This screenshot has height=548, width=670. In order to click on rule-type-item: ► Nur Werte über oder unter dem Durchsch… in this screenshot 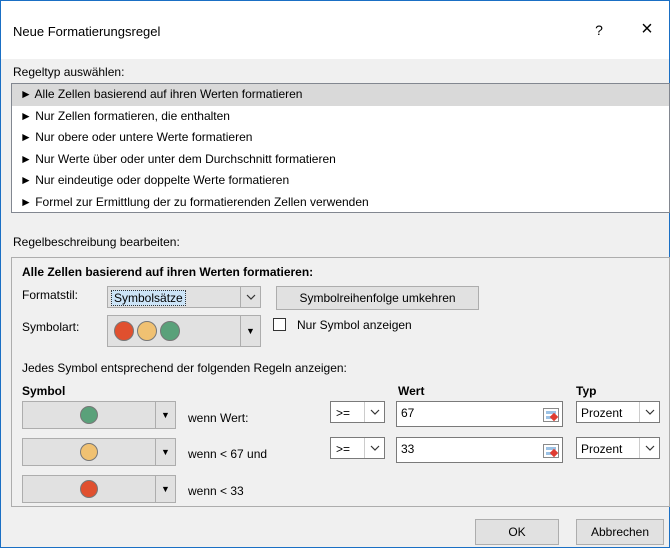, I will do `click(340, 160)`.